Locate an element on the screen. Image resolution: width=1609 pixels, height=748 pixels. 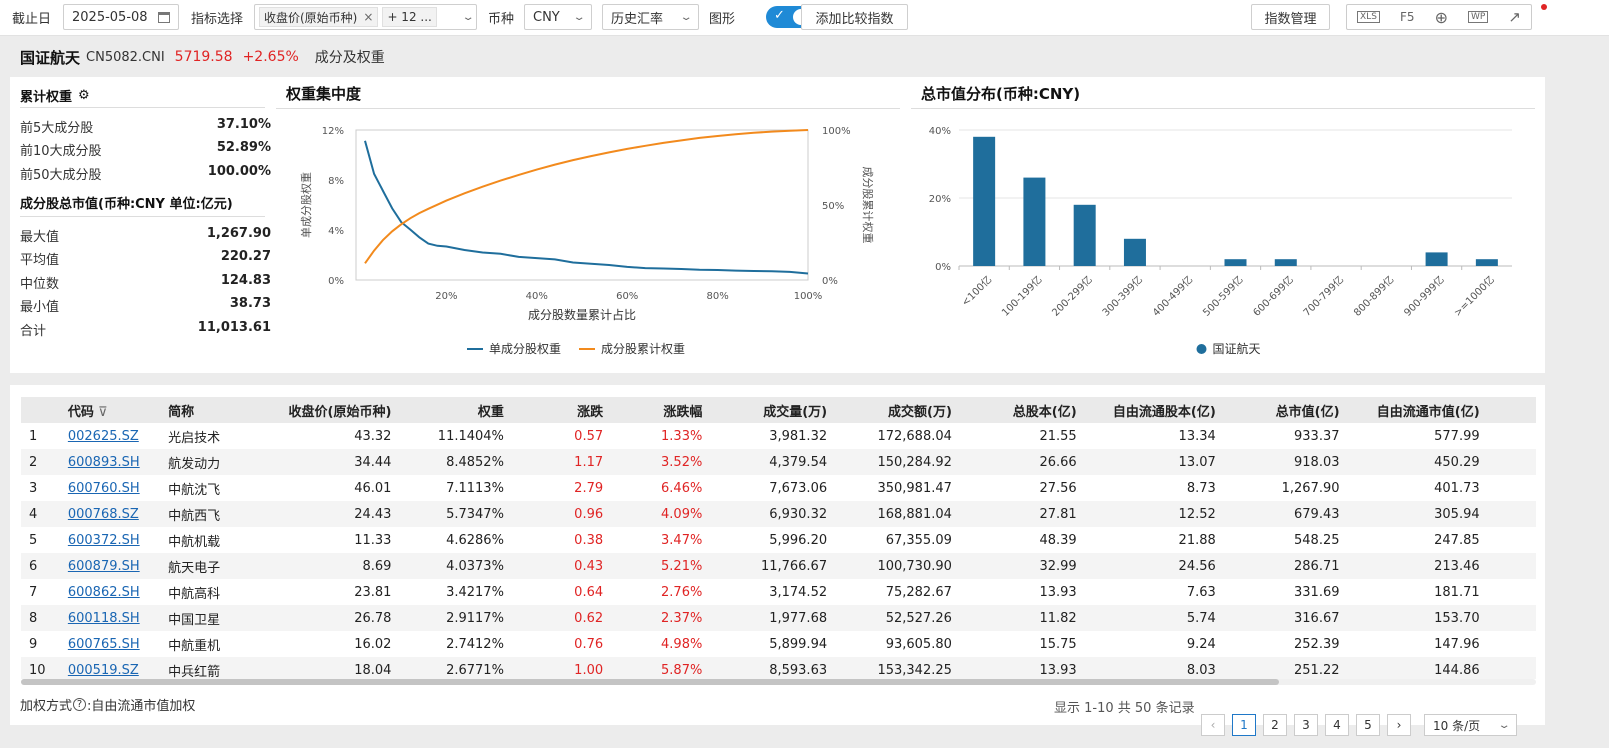
excel-export-icon: XLS is located at coordinates (1368, 17).